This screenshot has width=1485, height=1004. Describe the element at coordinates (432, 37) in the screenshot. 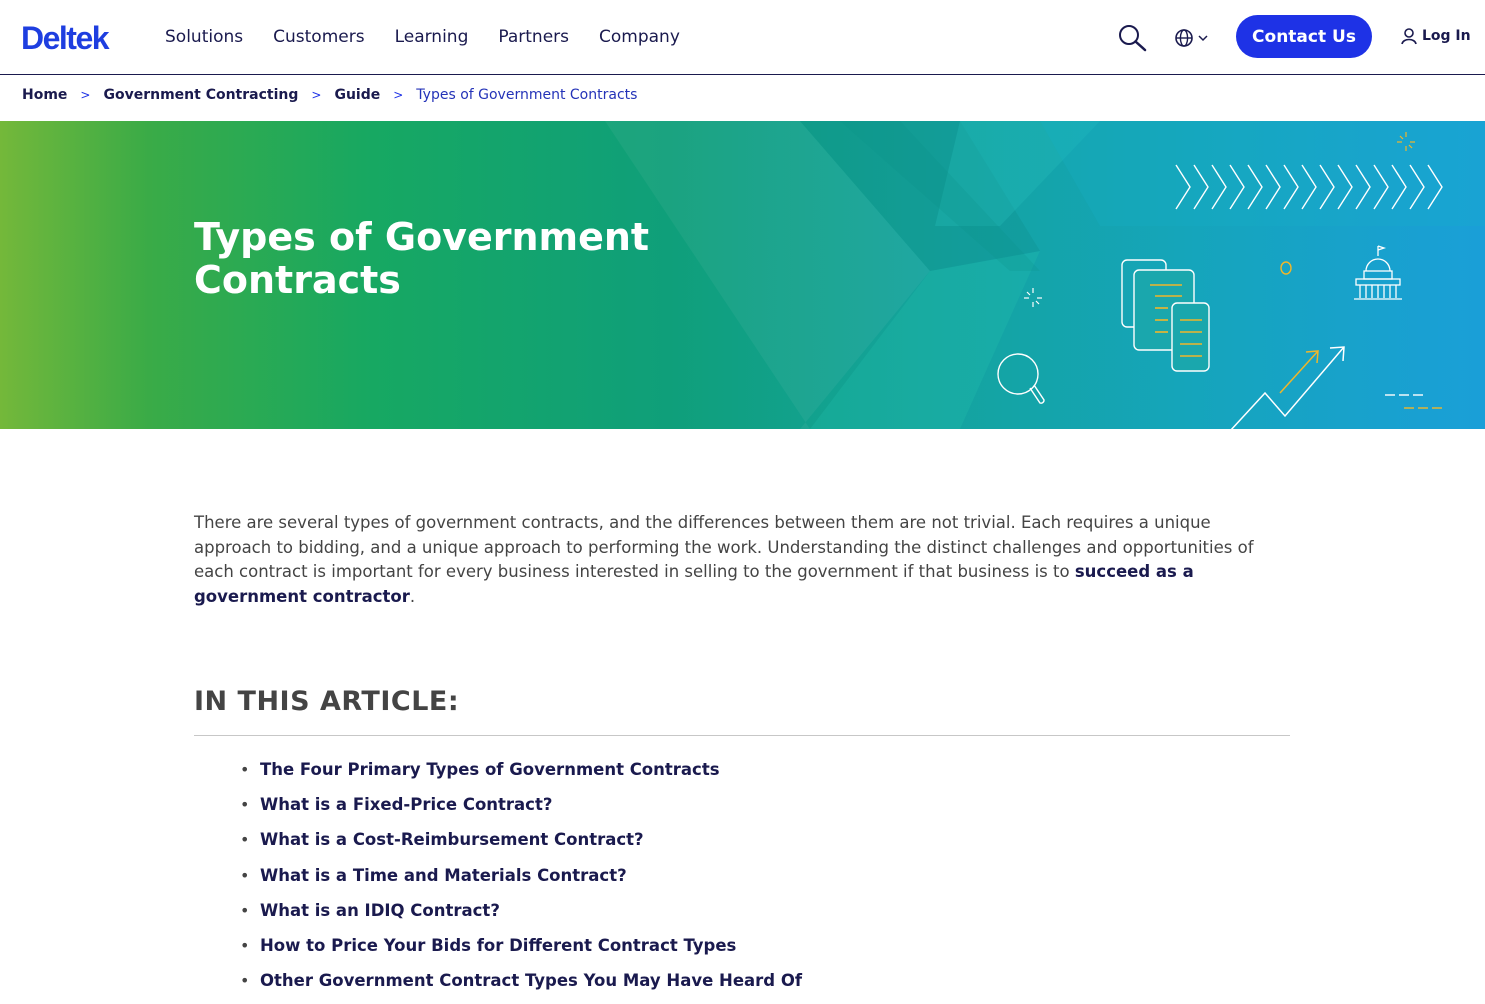

I see `nav-item-learning: Learning` at that location.